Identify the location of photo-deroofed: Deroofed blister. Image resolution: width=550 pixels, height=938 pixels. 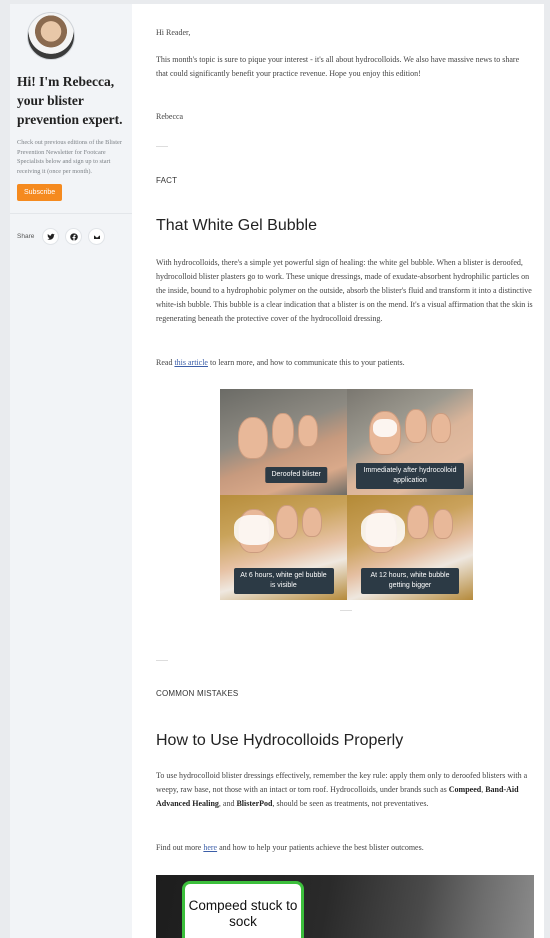
(283, 442).